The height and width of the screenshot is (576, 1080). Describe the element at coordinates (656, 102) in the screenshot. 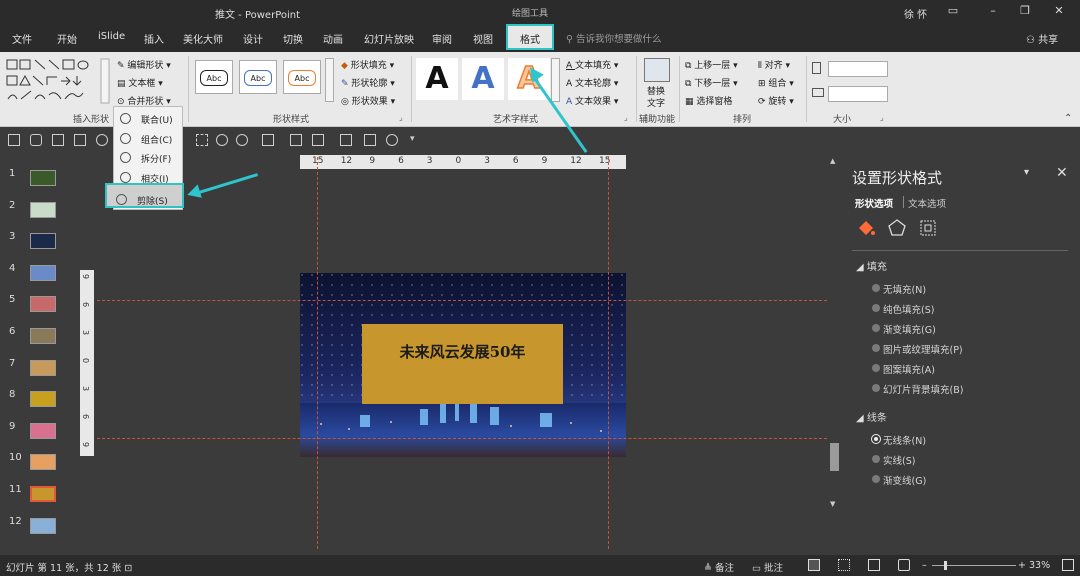

I see `alt-text-line2: 文字` at that location.